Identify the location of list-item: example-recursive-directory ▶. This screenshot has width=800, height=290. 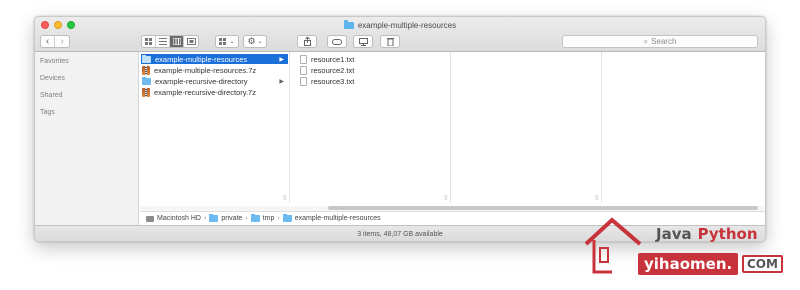
(215, 81).